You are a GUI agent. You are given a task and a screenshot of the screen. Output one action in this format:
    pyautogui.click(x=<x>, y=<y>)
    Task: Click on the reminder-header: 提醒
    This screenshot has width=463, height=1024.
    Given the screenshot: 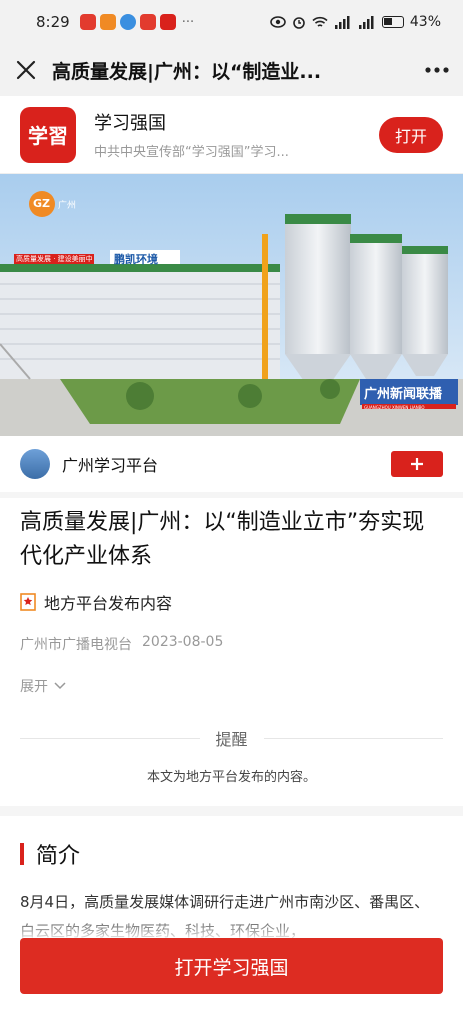 What is the action you would take?
    pyautogui.click(x=232, y=738)
    